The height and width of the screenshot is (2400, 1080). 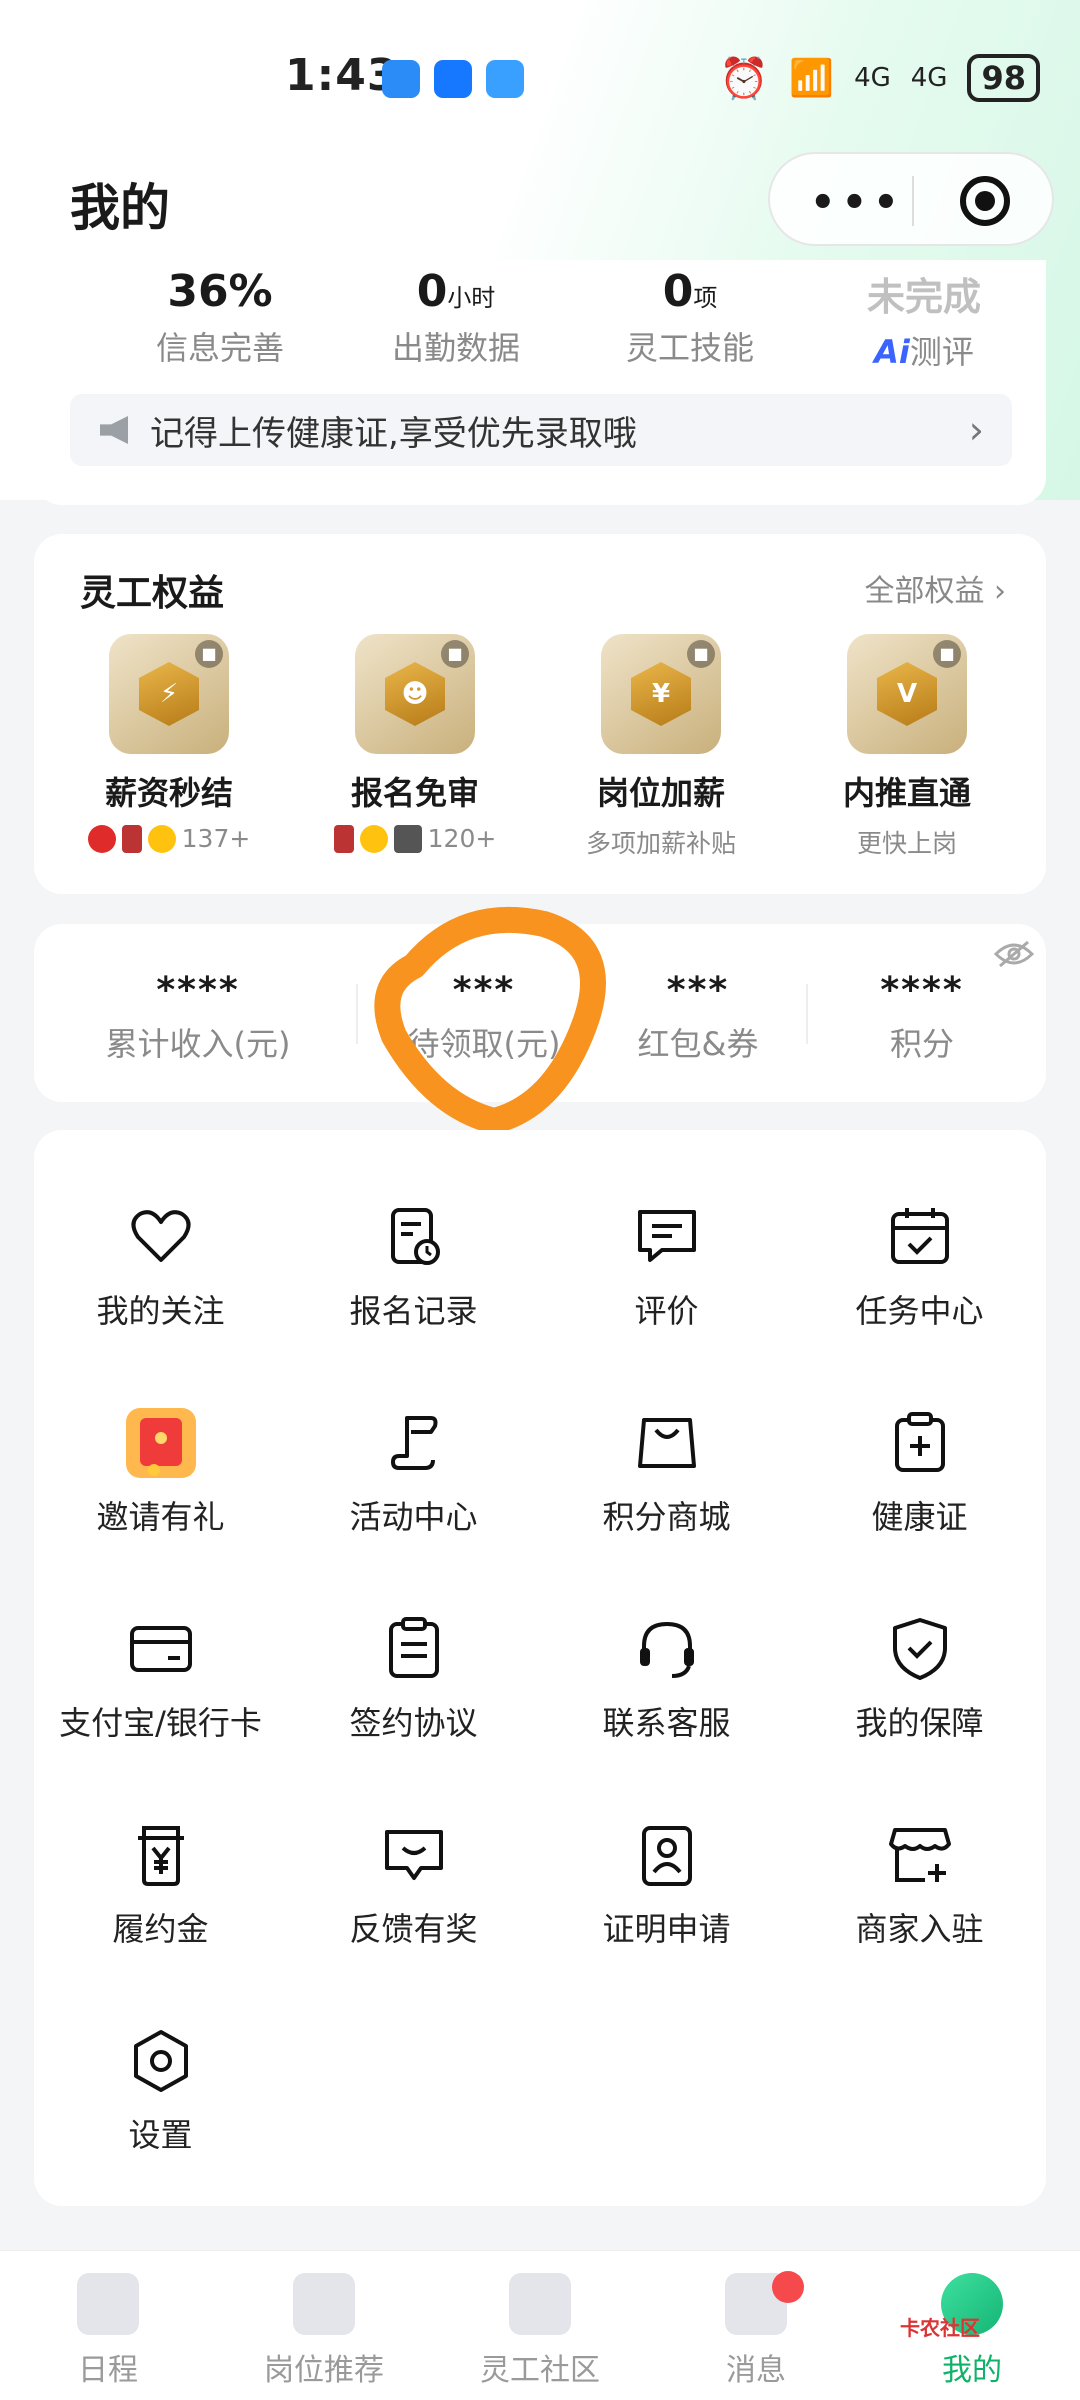 What do you see at coordinates (160, 1895) in the screenshot?
I see `menu-item-deposit: 履约金` at bounding box center [160, 1895].